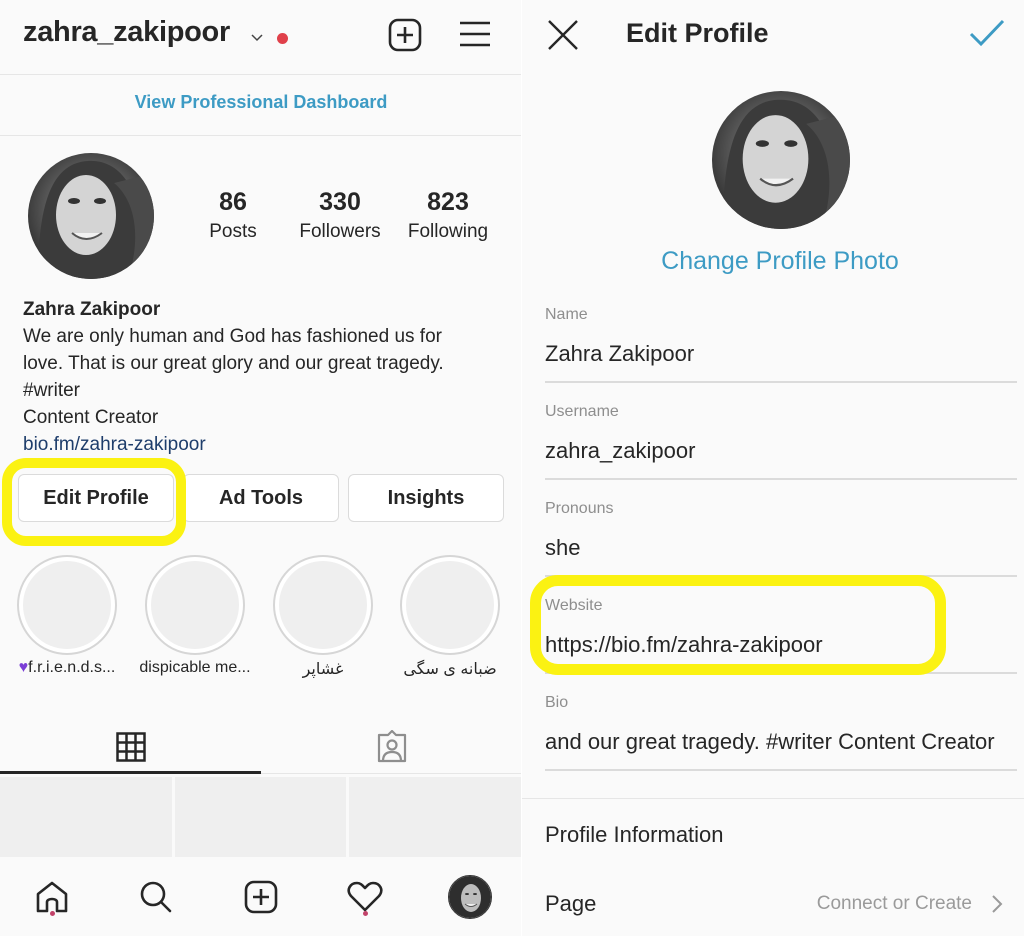 The height and width of the screenshot is (936, 1024). I want to click on check-icon, so click(987, 33).